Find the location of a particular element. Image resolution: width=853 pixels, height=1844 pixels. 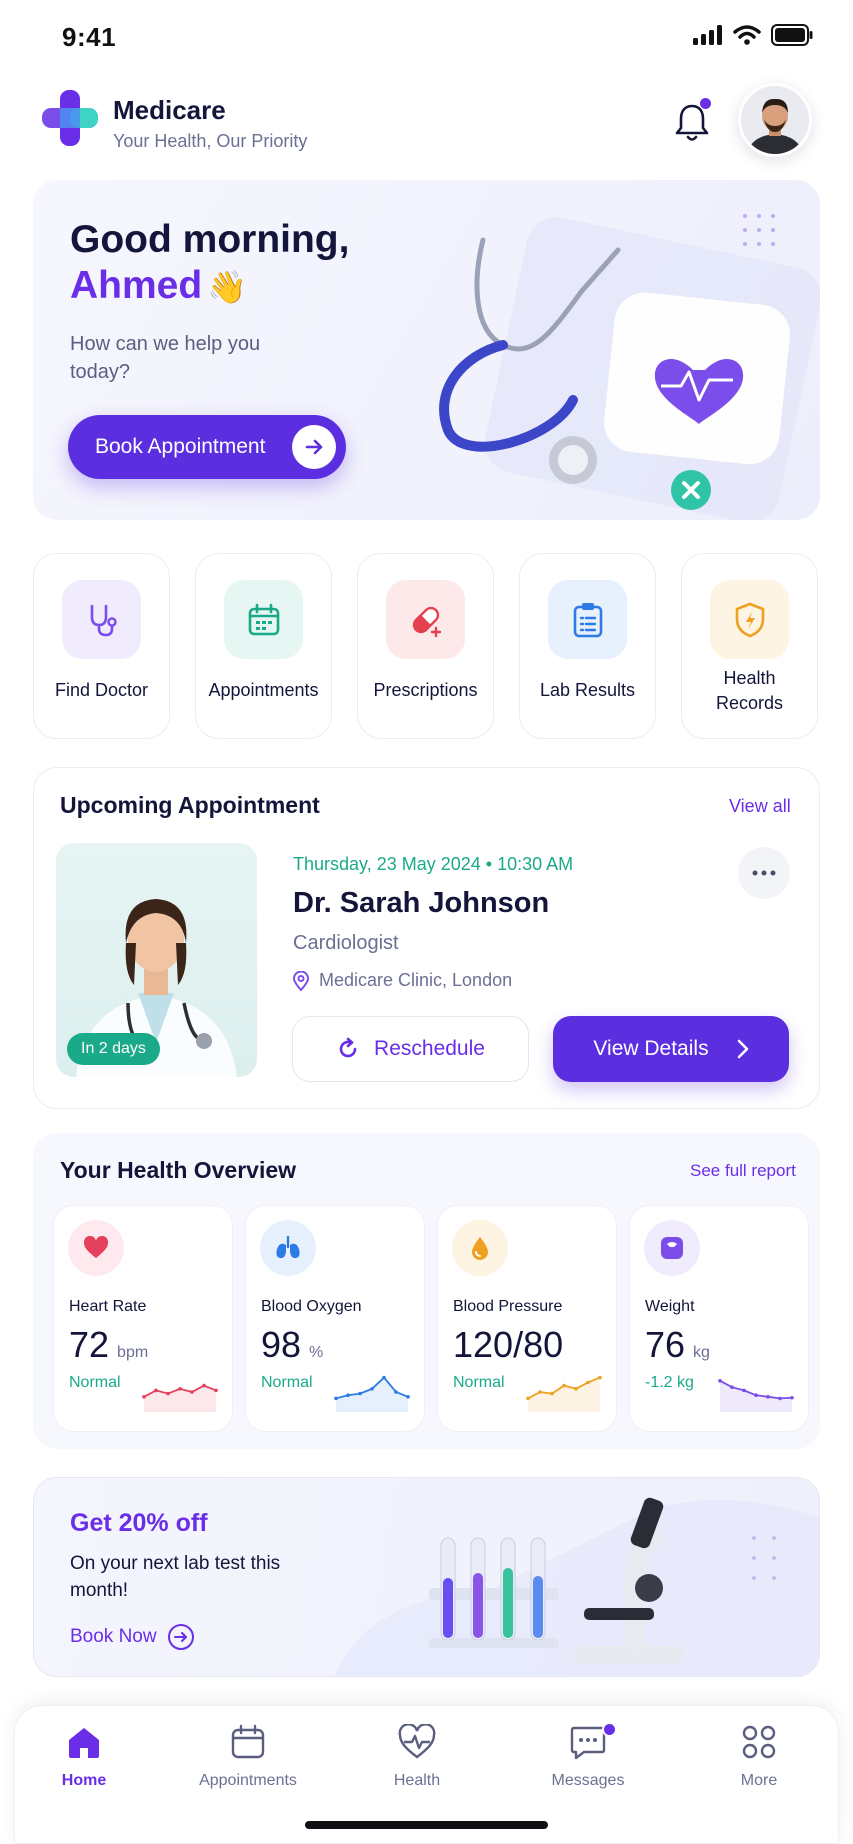

ellipsis-icon is located at coordinates (764, 873).